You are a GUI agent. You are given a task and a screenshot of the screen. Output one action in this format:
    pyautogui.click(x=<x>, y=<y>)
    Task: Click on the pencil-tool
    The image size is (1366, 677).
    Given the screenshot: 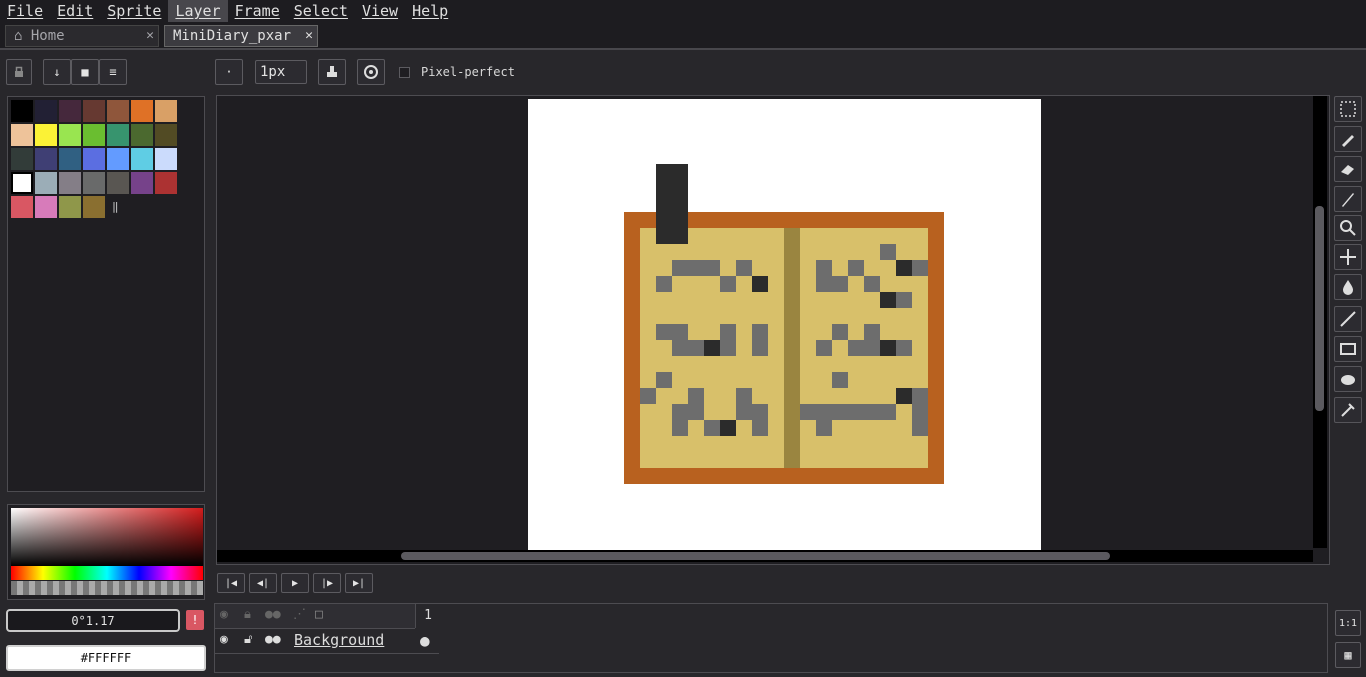 What is the action you would take?
    pyautogui.click(x=1348, y=139)
    